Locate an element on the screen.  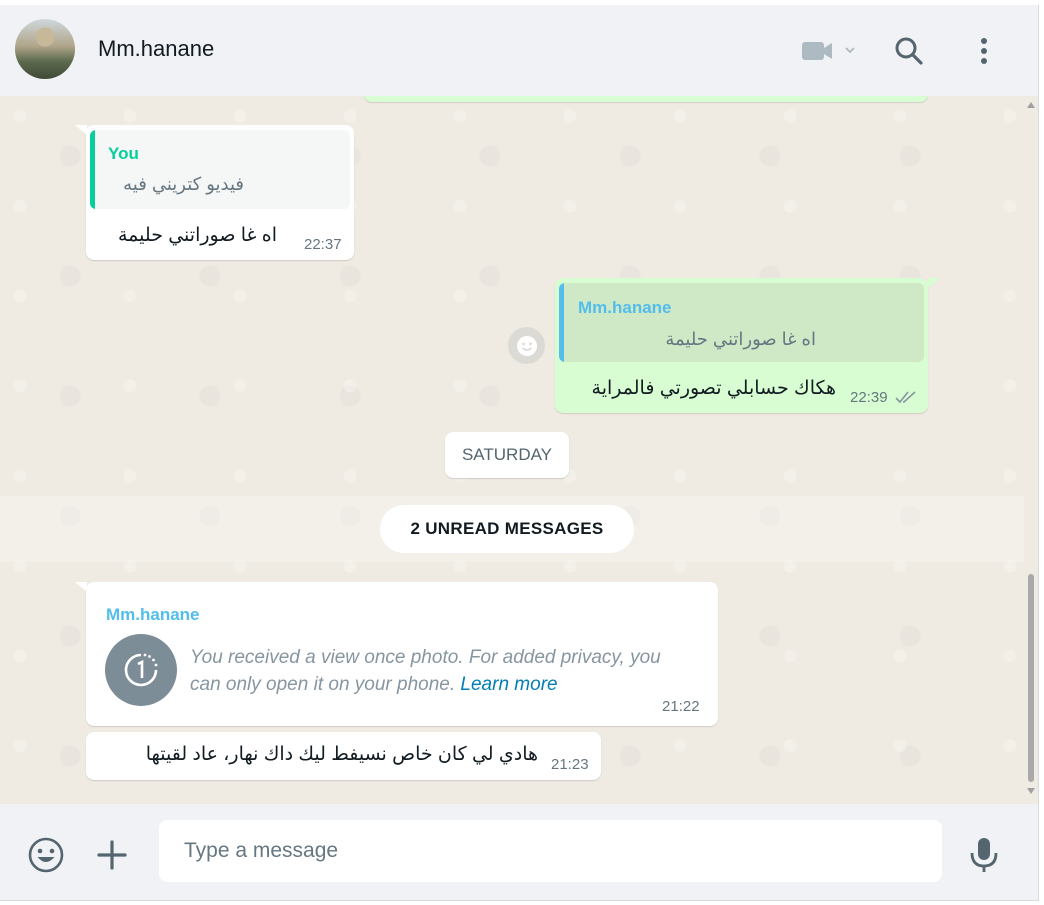
emoji-reaction-button is located at coordinates (526, 345).